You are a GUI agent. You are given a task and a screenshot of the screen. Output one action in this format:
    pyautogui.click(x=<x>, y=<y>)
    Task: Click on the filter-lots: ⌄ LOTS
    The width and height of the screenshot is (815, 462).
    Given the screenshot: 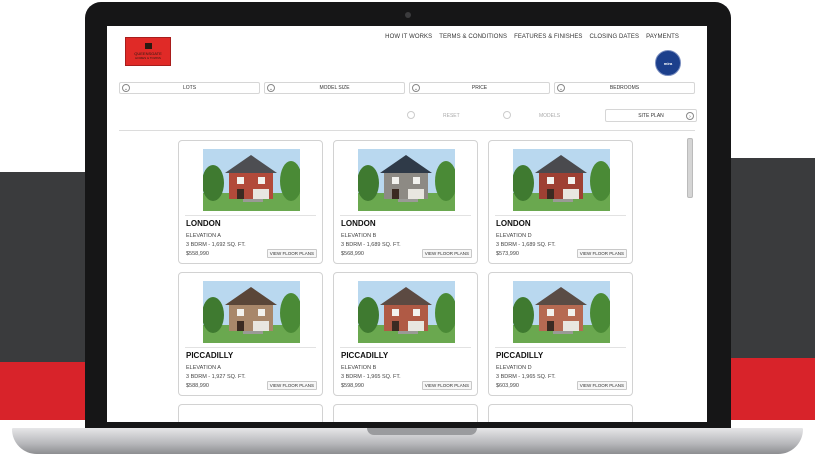 What is the action you would take?
    pyautogui.click(x=189, y=88)
    